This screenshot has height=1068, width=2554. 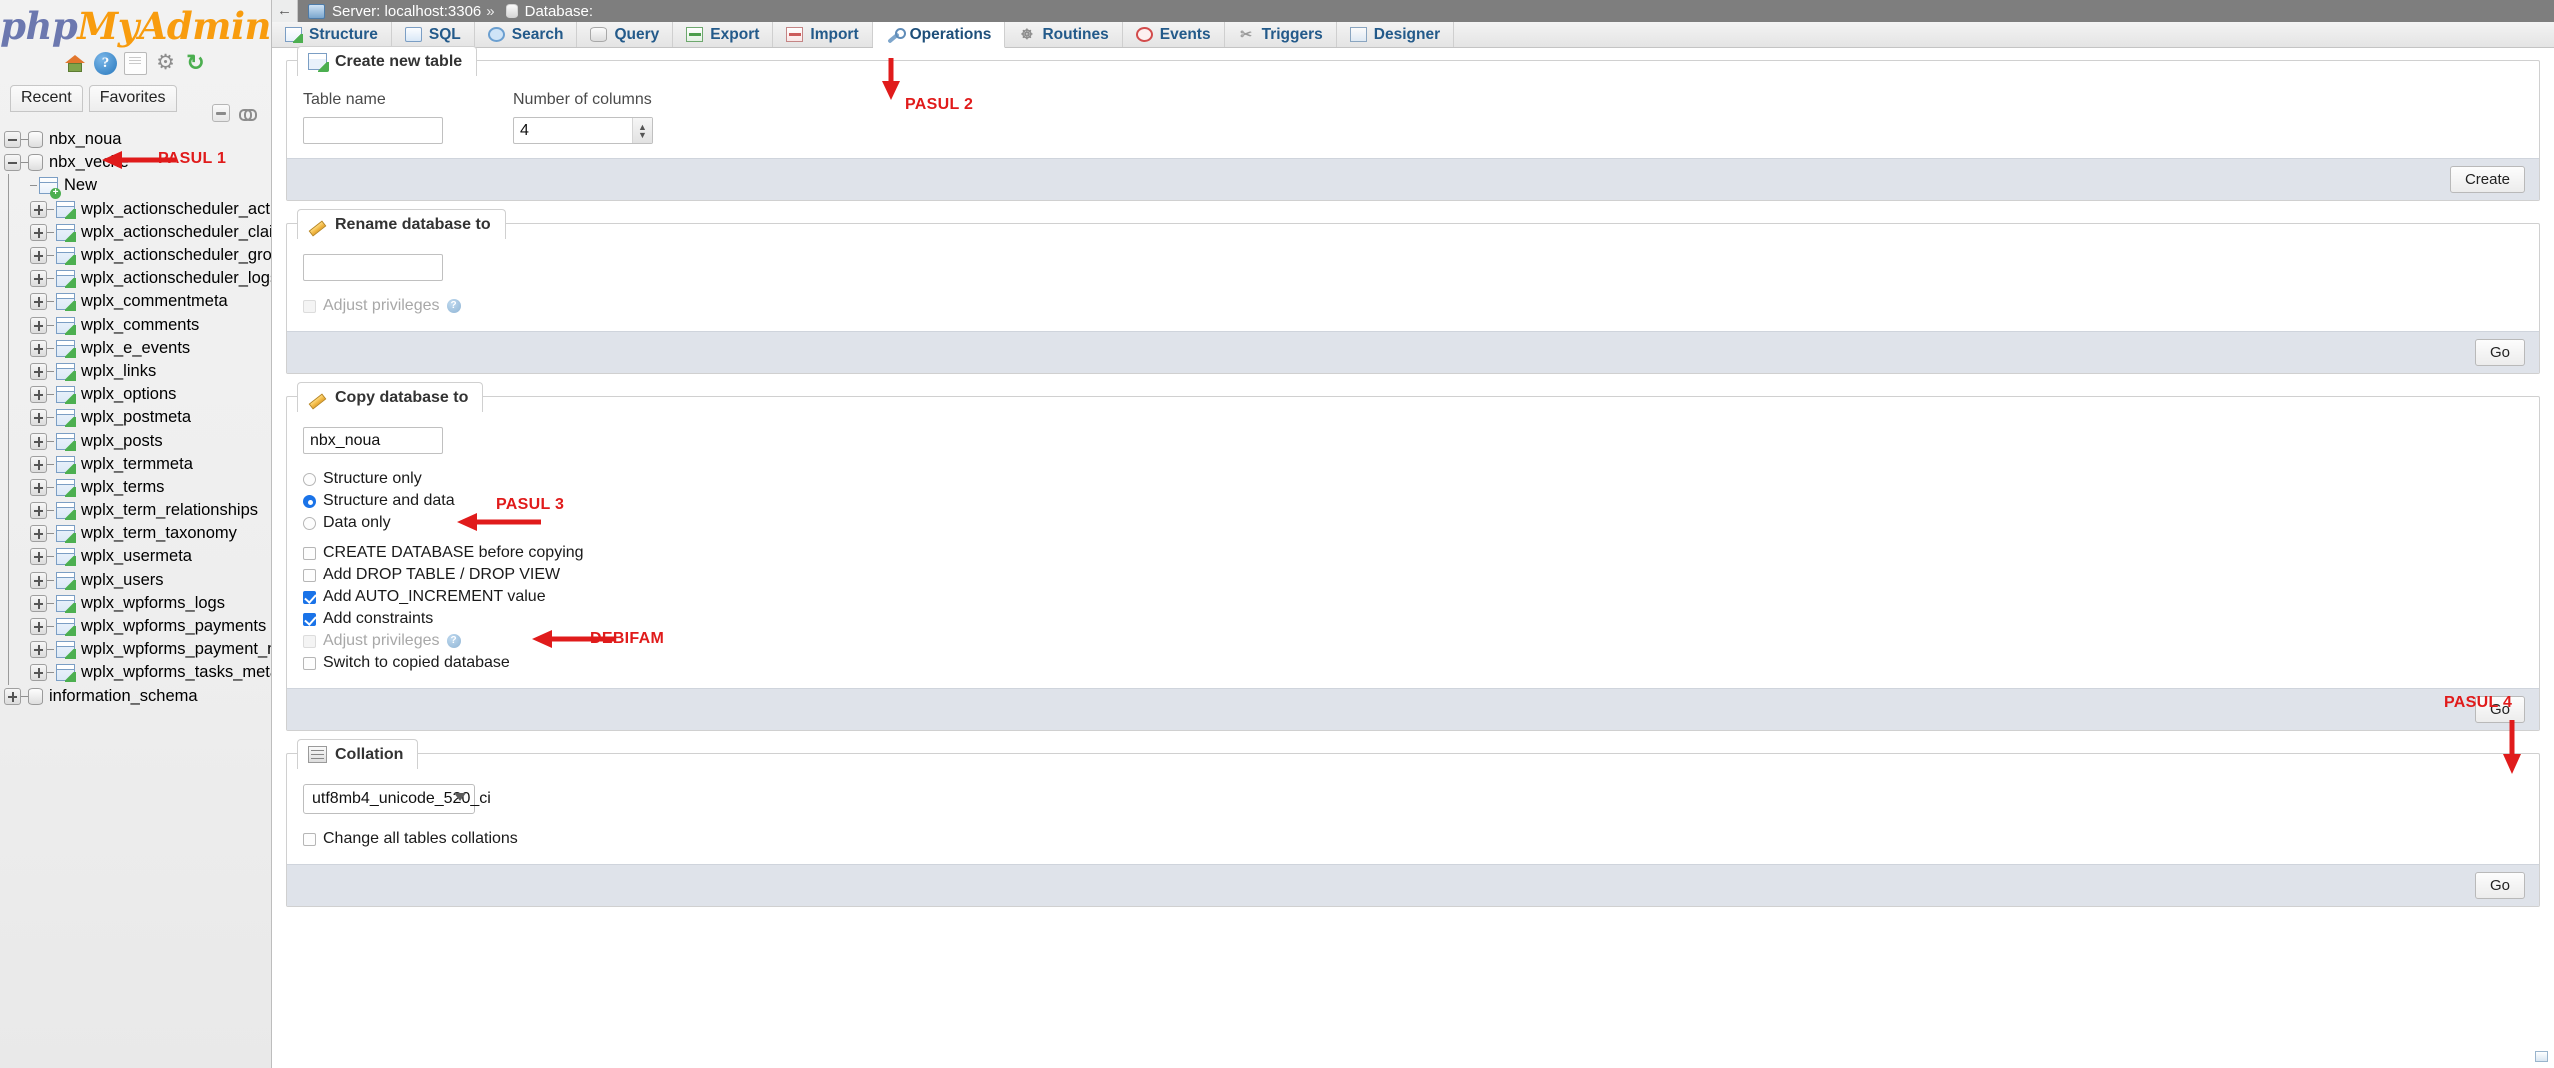 I want to click on copy-option-row: Switch to copied database, so click(x=1413, y=663).